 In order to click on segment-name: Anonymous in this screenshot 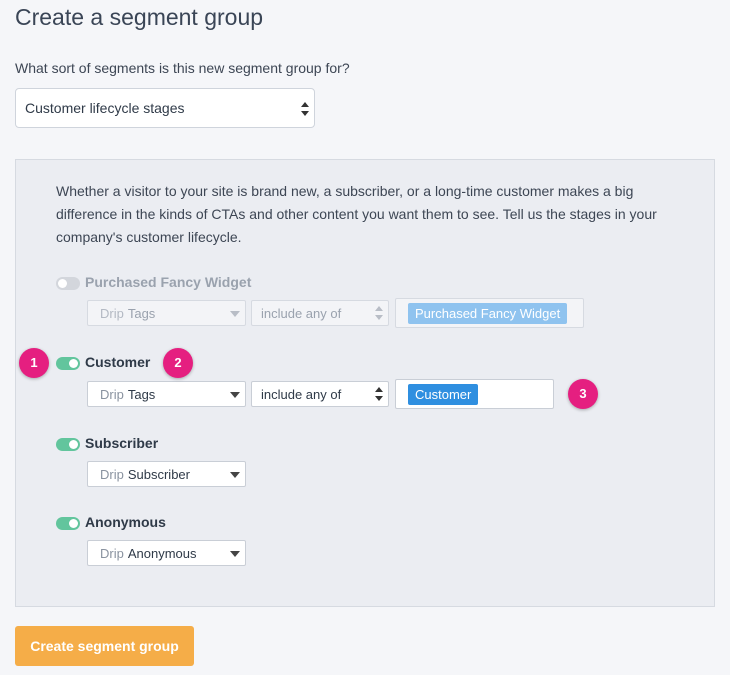, I will do `click(125, 522)`.